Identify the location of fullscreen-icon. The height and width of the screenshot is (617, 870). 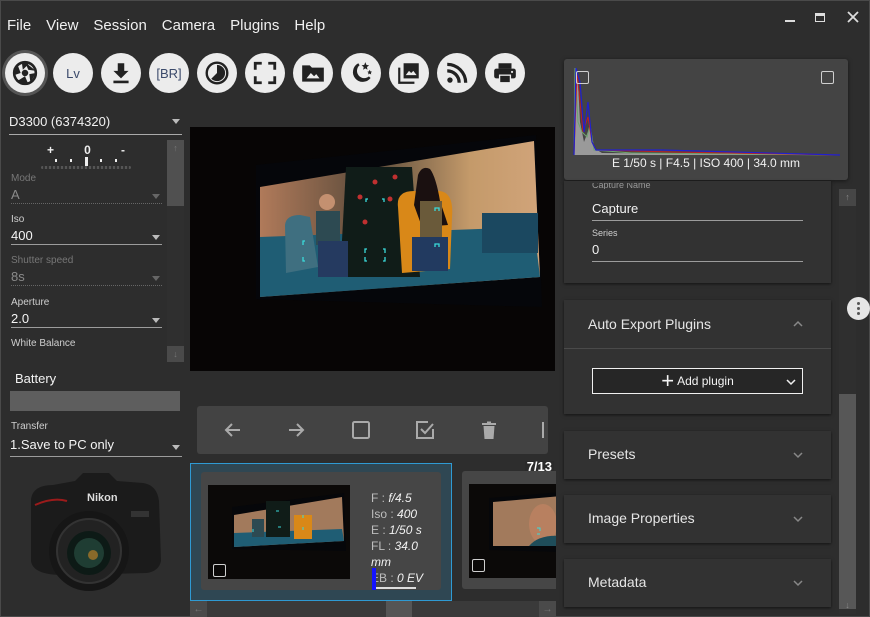
(265, 73).